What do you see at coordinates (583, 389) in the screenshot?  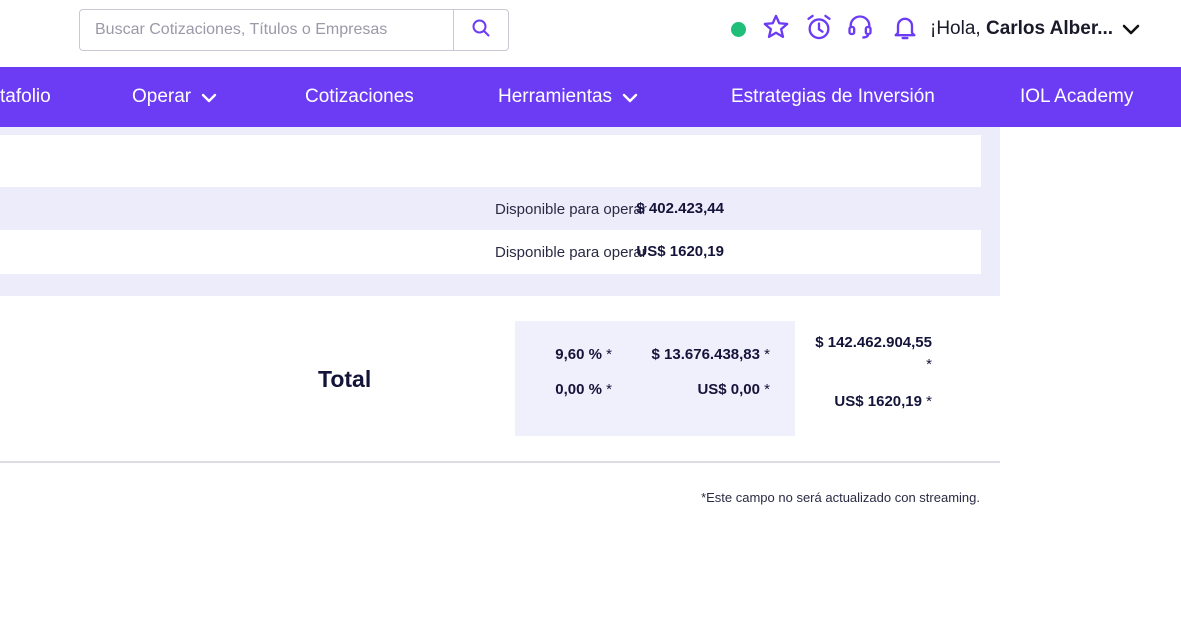 I see `total-percent-usd: 0,00 % *` at bounding box center [583, 389].